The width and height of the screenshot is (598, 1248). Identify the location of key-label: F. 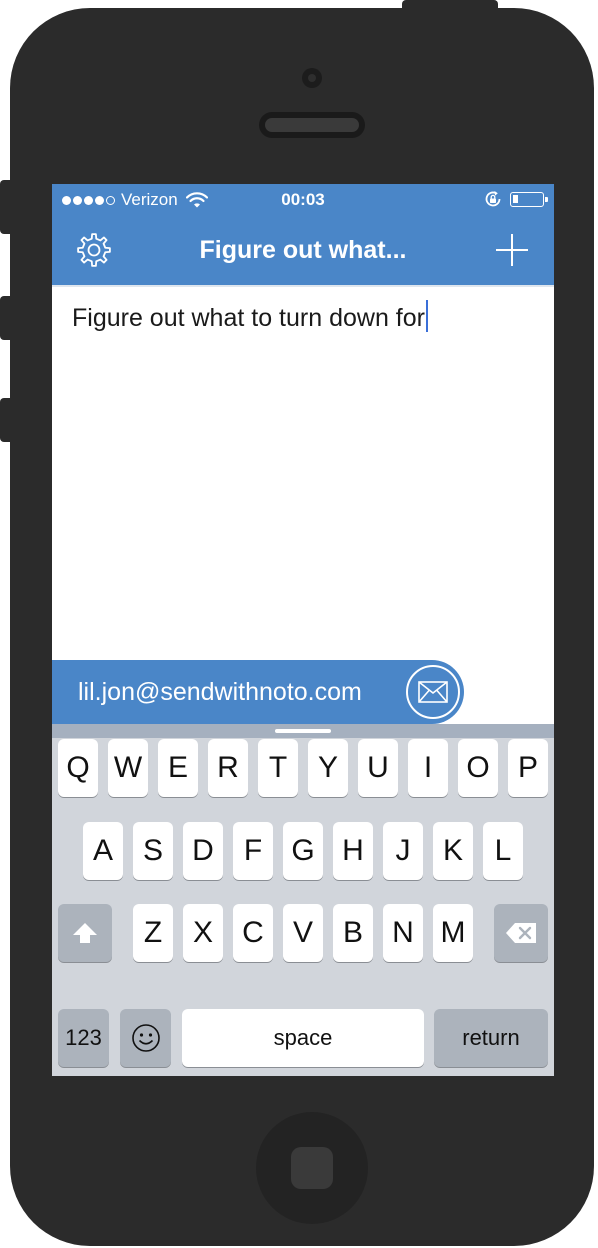
(253, 850).